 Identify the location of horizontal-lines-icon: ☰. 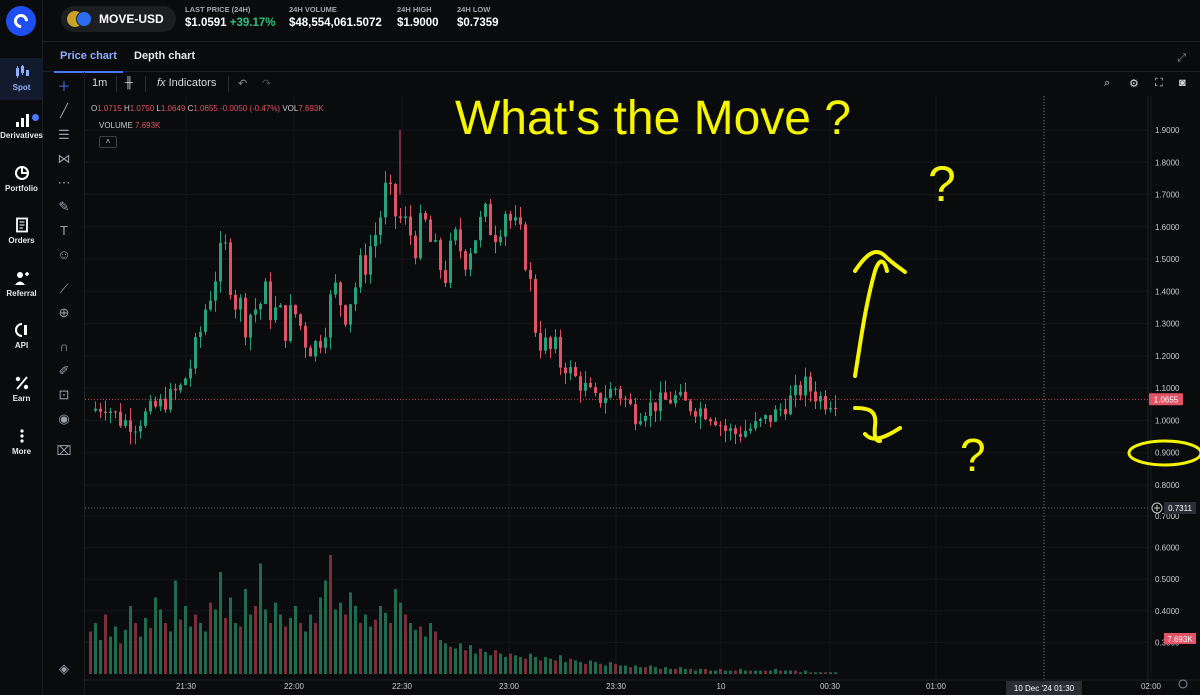
(64, 135).